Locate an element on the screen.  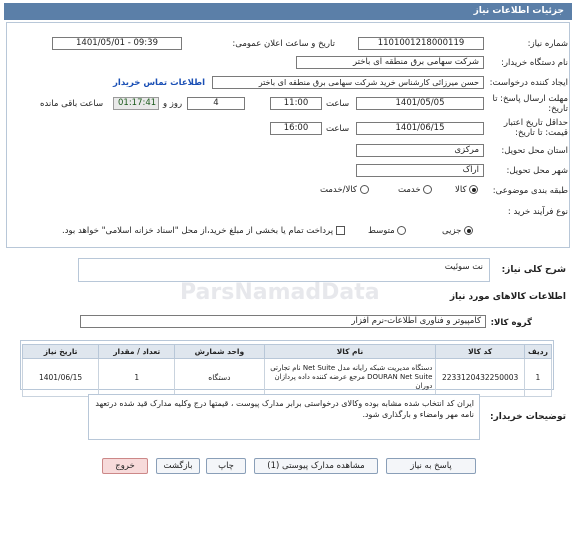
validity-time-label: ساعت is located at coordinates (338, 129).